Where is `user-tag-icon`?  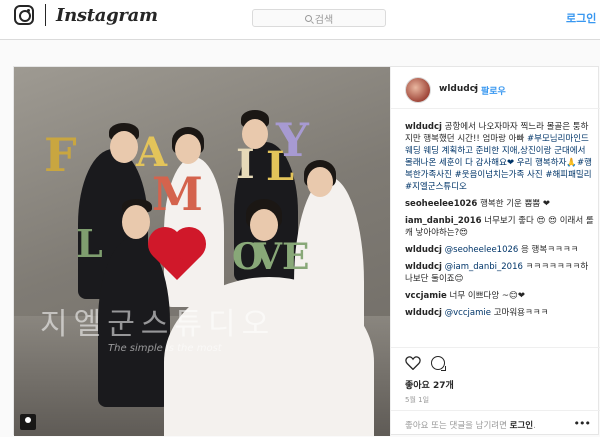 user-tag-icon is located at coordinates (28, 422).